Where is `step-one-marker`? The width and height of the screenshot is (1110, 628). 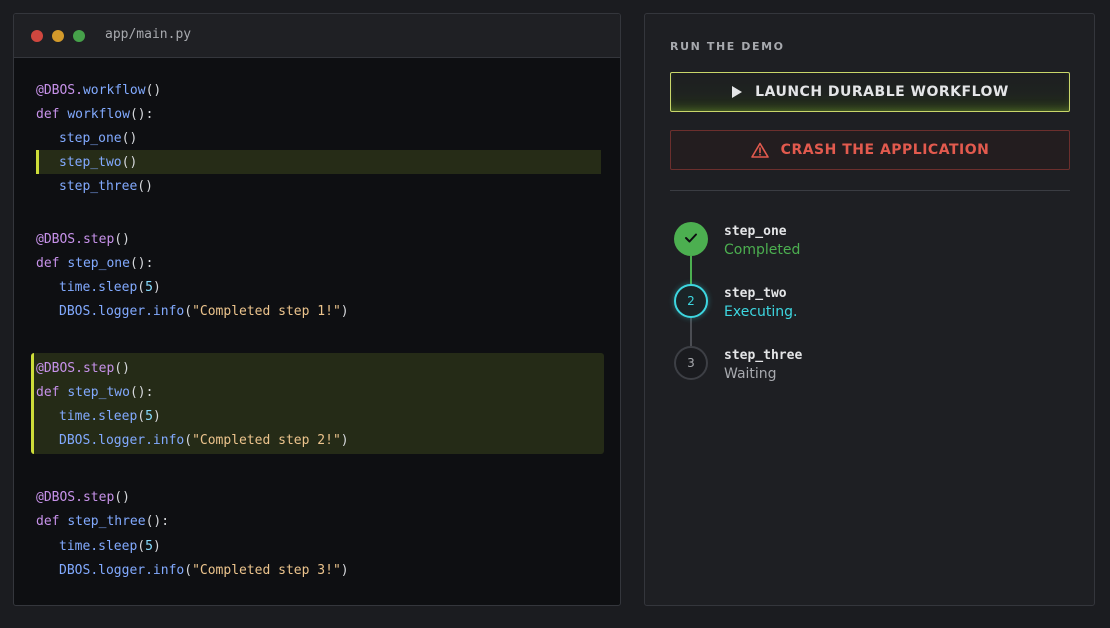
step-one-marker is located at coordinates (691, 239).